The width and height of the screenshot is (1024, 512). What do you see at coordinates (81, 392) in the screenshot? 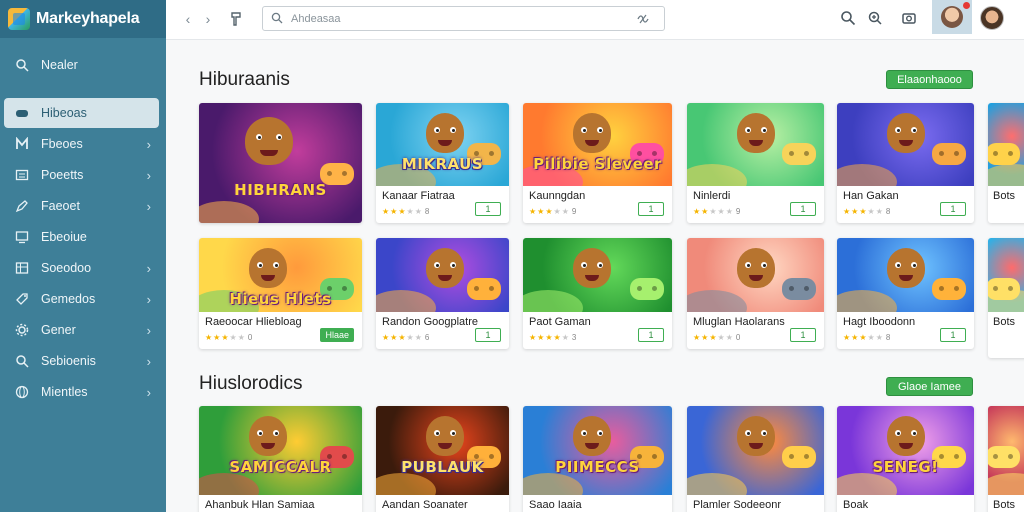
I see `sidebar-item-mientles: Mientles ›` at bounding box center [81, 392].